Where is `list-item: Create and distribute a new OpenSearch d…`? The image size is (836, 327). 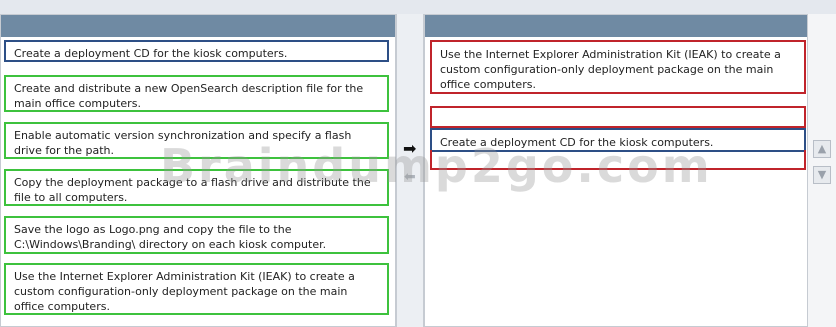 list-item: Create and distribute a new OpenSearch d… is located at coordinates (196, 93).